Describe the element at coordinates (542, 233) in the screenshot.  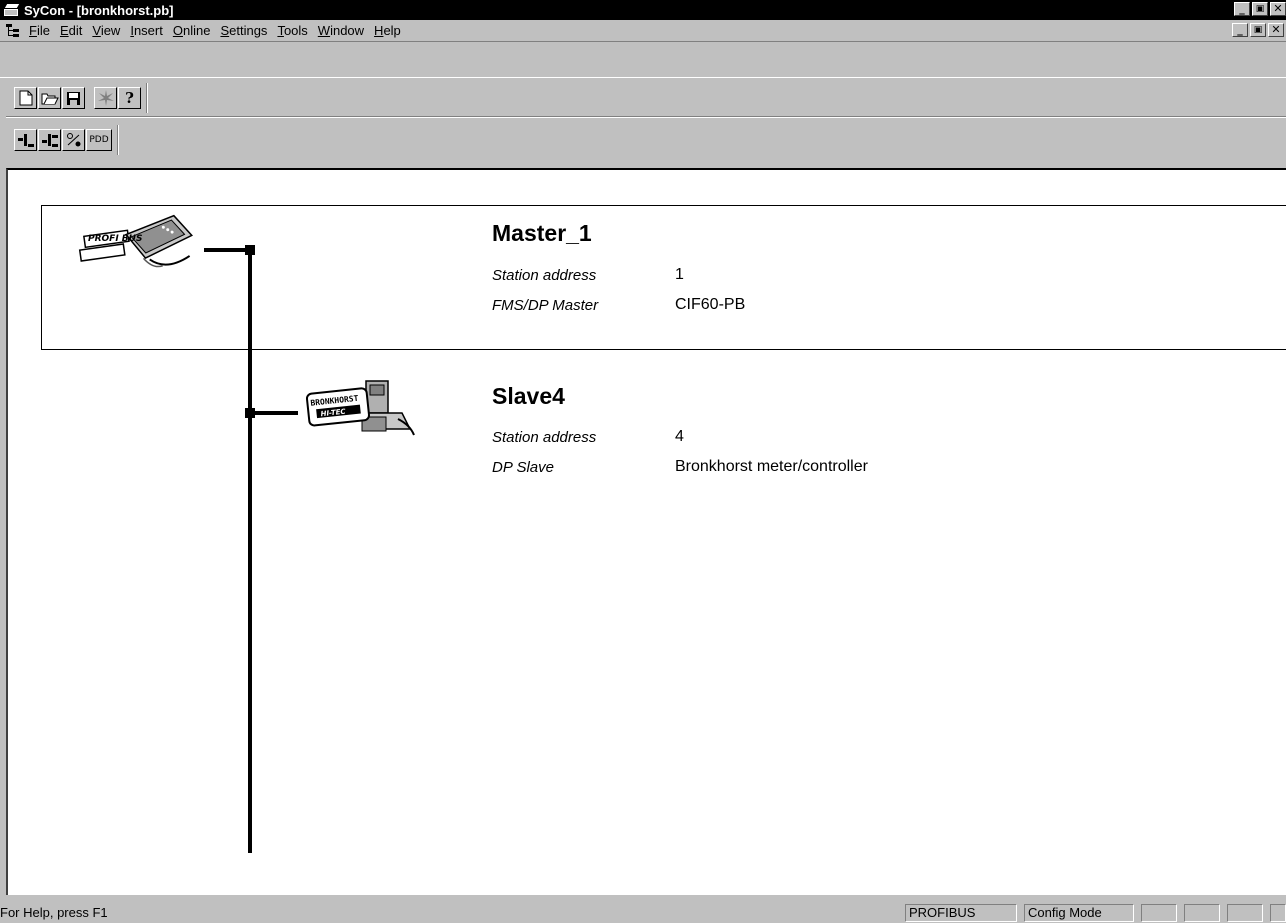
I see `master-name: Master_1` at that location.